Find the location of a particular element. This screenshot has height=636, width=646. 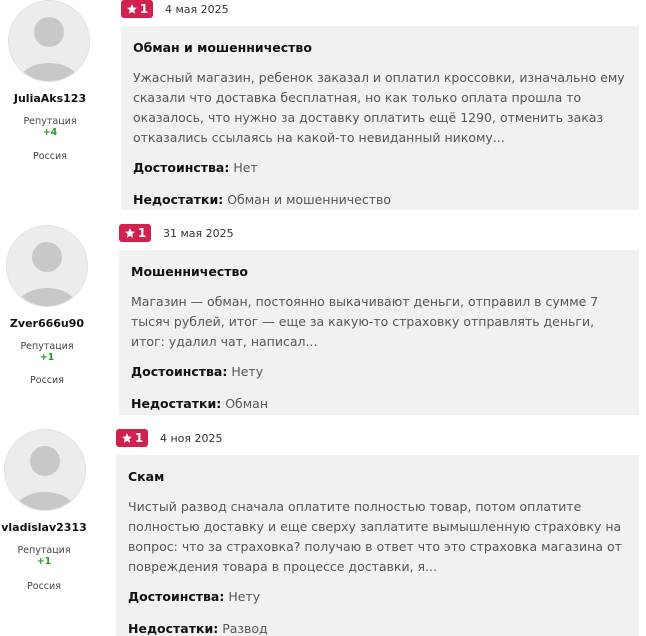

review-cons: Недостатки: Развод is located at coordinates (198, 628).